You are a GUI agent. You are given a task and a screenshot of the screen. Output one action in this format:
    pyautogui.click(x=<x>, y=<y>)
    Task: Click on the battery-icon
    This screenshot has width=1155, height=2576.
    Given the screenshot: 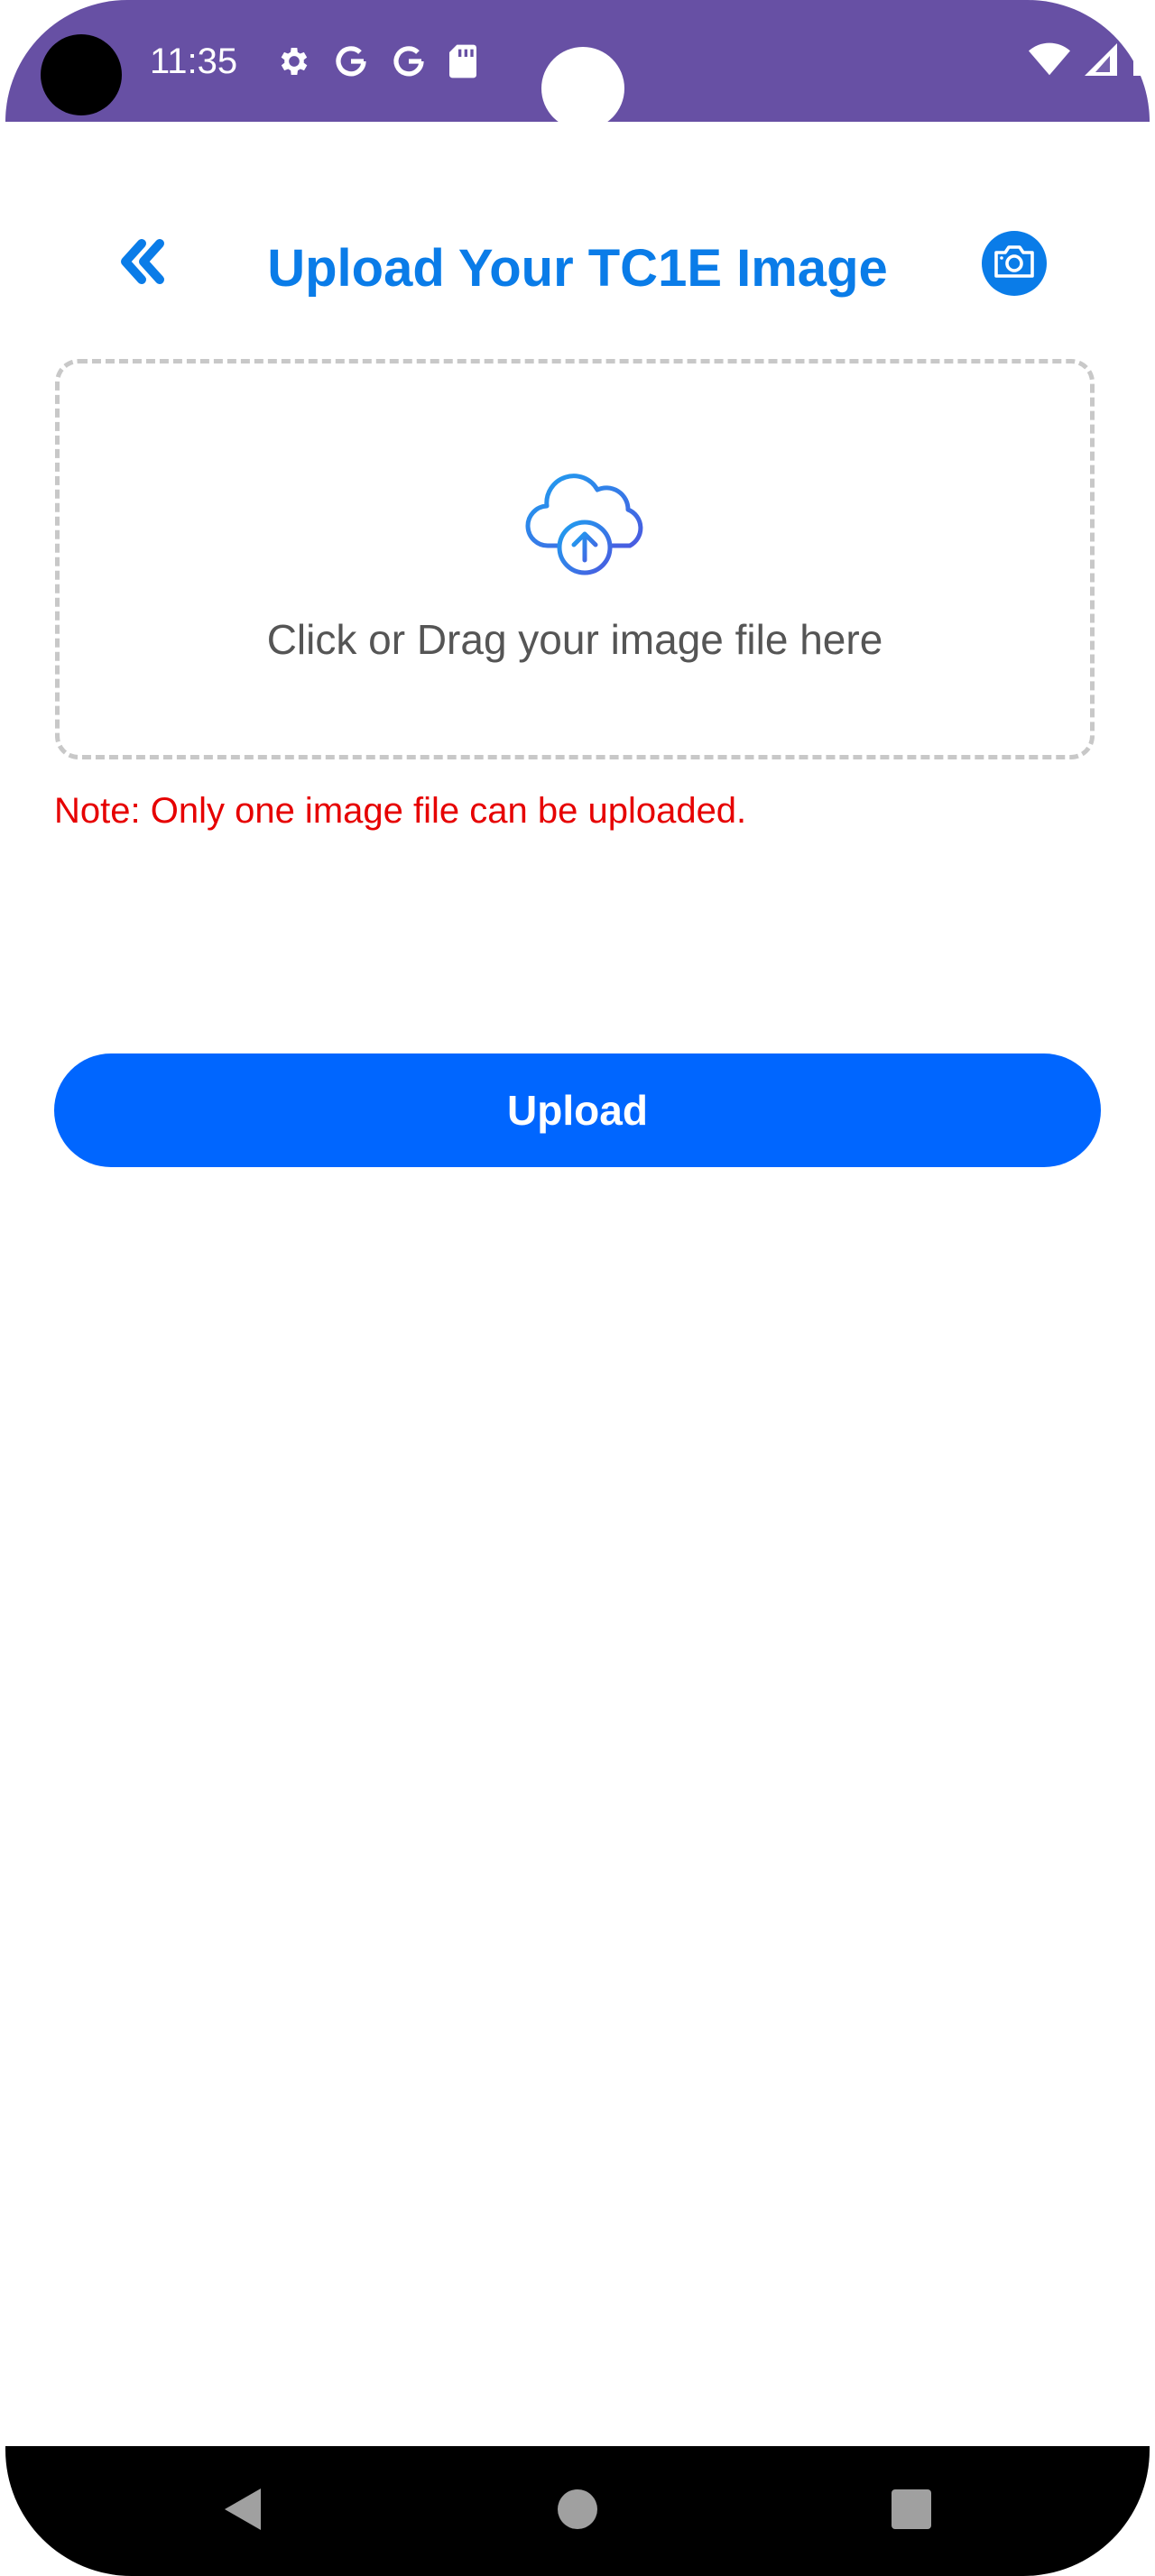 What is the action you would take?
    pyautogui.click(x=1141, y=62)
    